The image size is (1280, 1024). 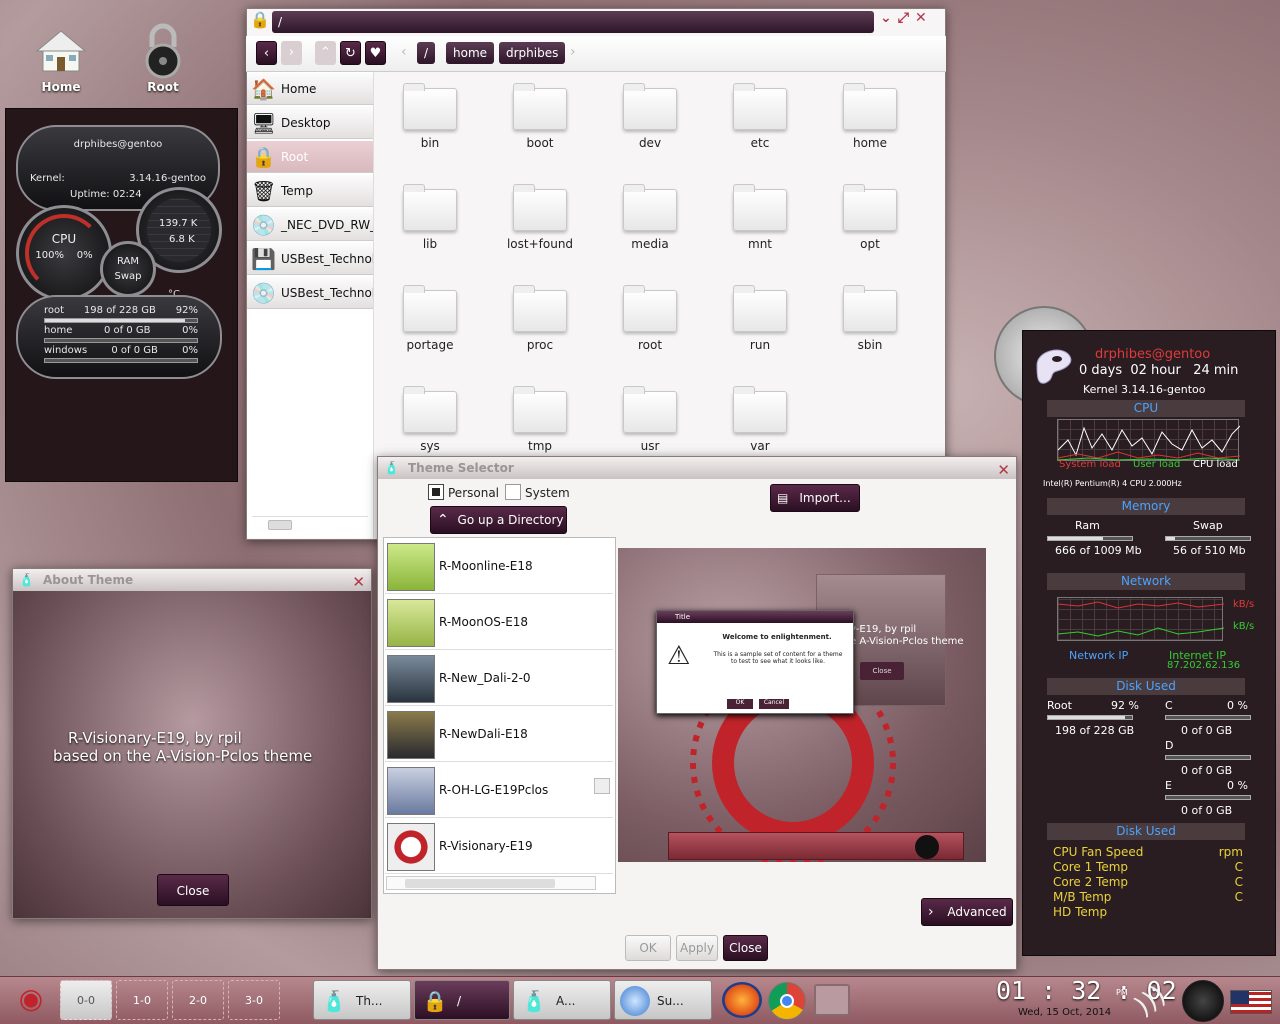 What do you see at coordinates (513, 492) in the screenshot?
I see `system-radio` at bounding box center [513, 492].